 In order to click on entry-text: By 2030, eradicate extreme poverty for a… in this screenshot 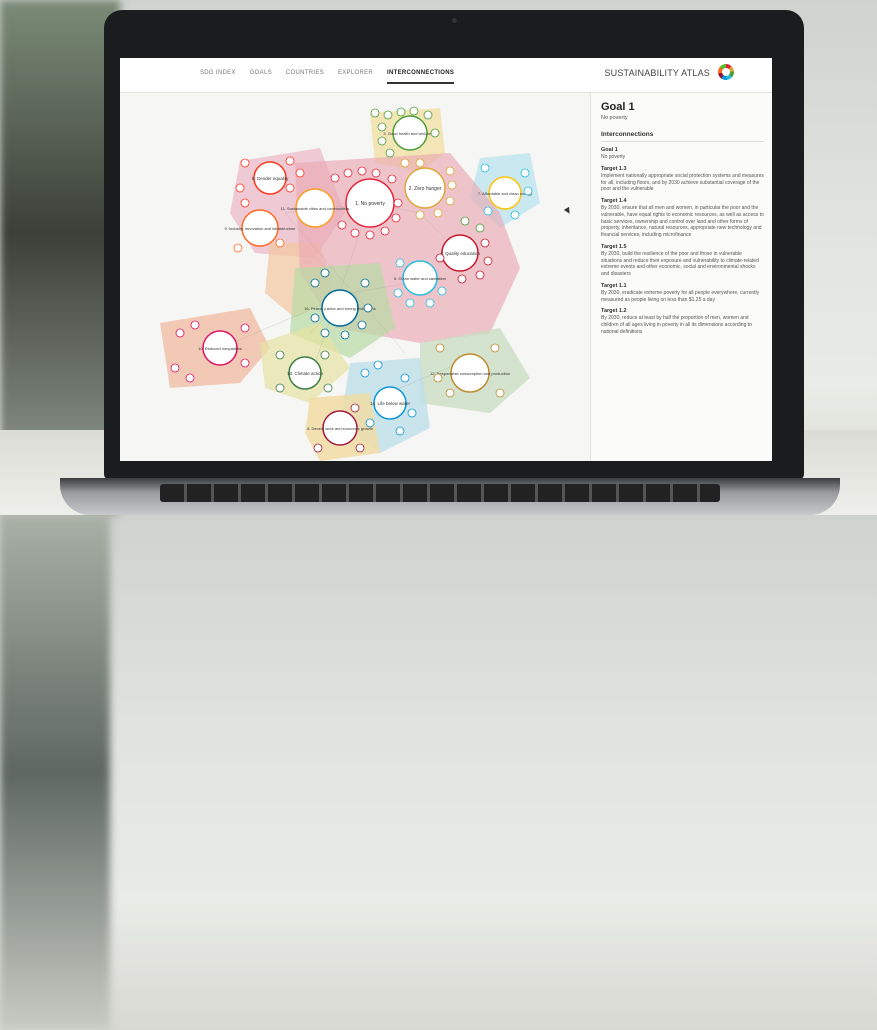, I will do `click(680, 296)`.